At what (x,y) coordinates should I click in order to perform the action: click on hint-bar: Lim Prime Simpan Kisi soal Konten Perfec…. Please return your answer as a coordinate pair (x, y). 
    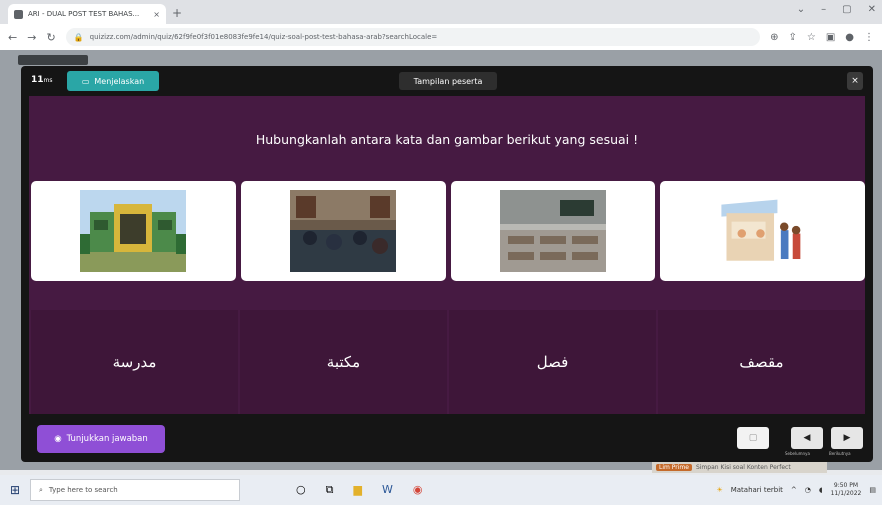
    Looking at the image, I should click on (739, 467).